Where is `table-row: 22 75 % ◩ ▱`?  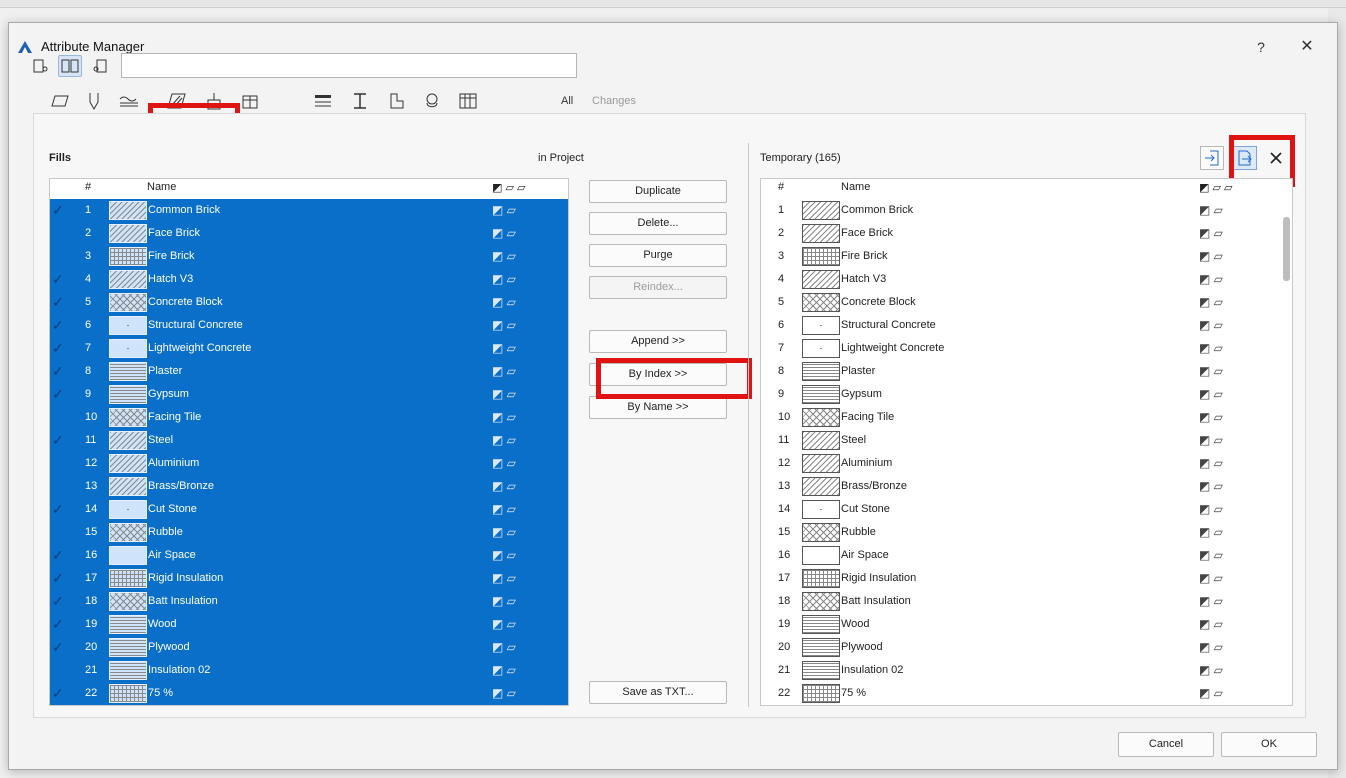 table-row: 22 75 % ◩ ▱ is located at coordinates (1026, 693).